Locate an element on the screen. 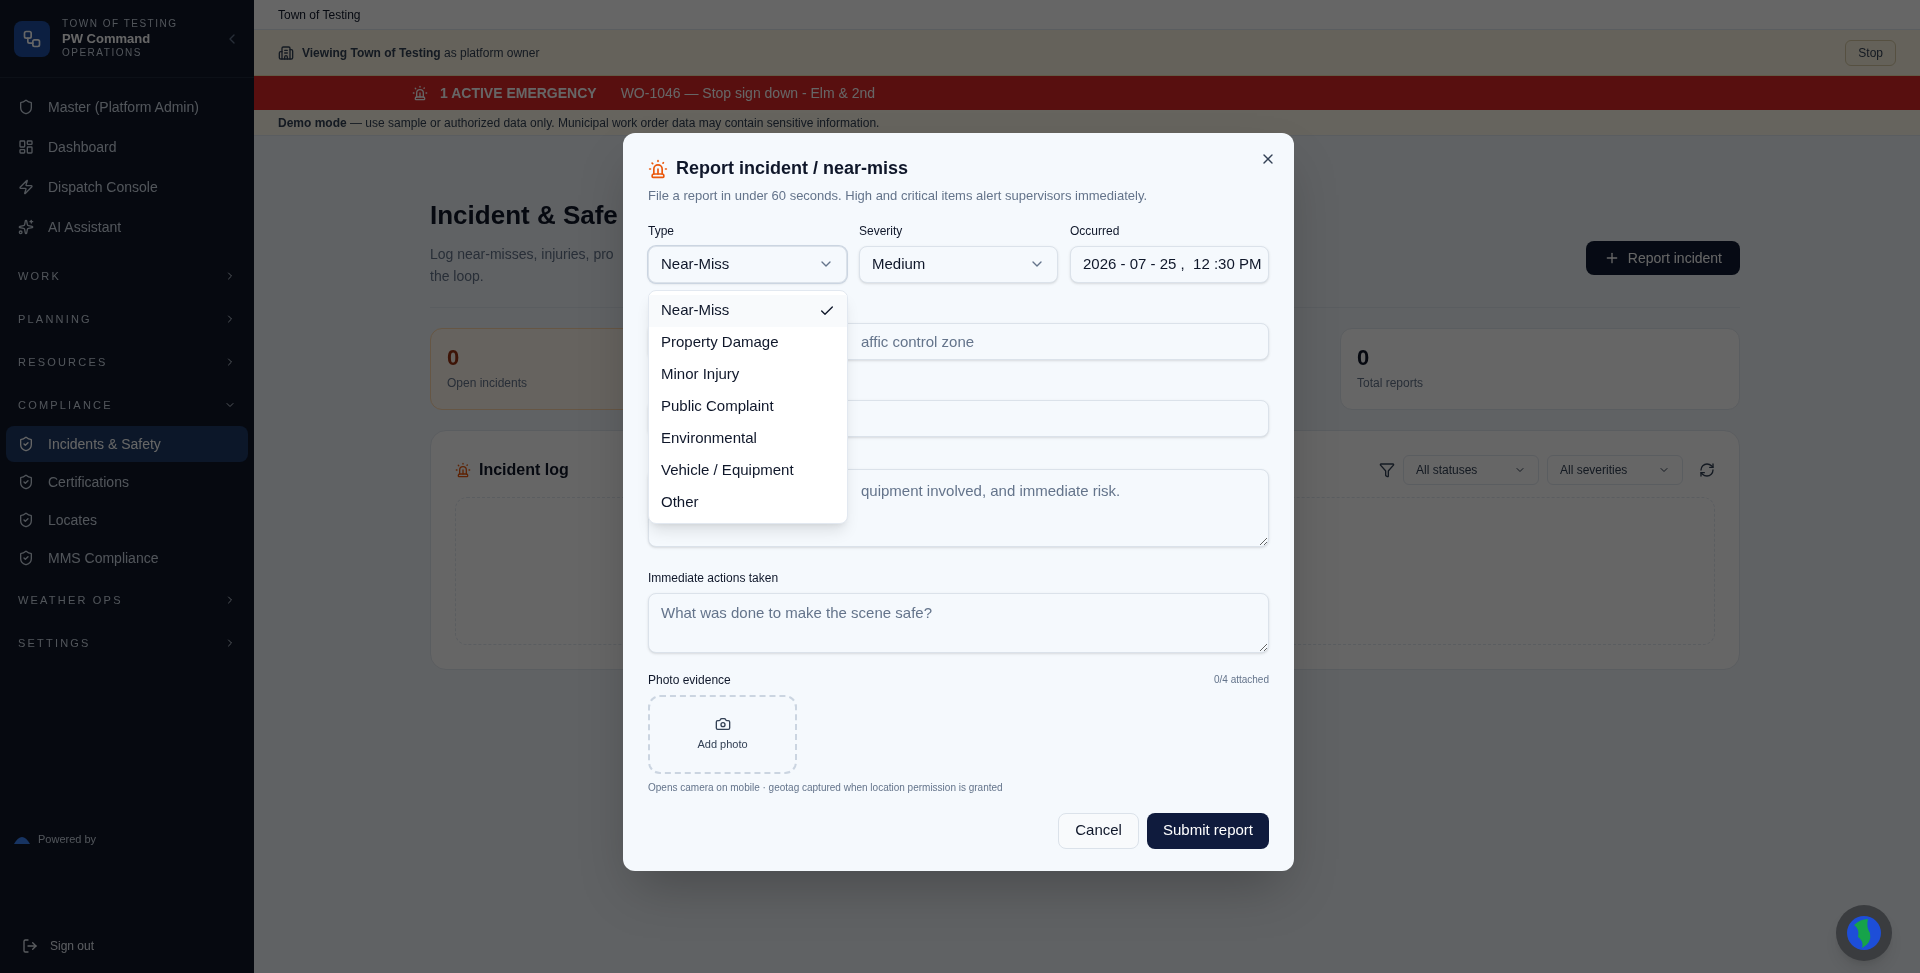  workflow-icon is located at coordinates (32, 38).